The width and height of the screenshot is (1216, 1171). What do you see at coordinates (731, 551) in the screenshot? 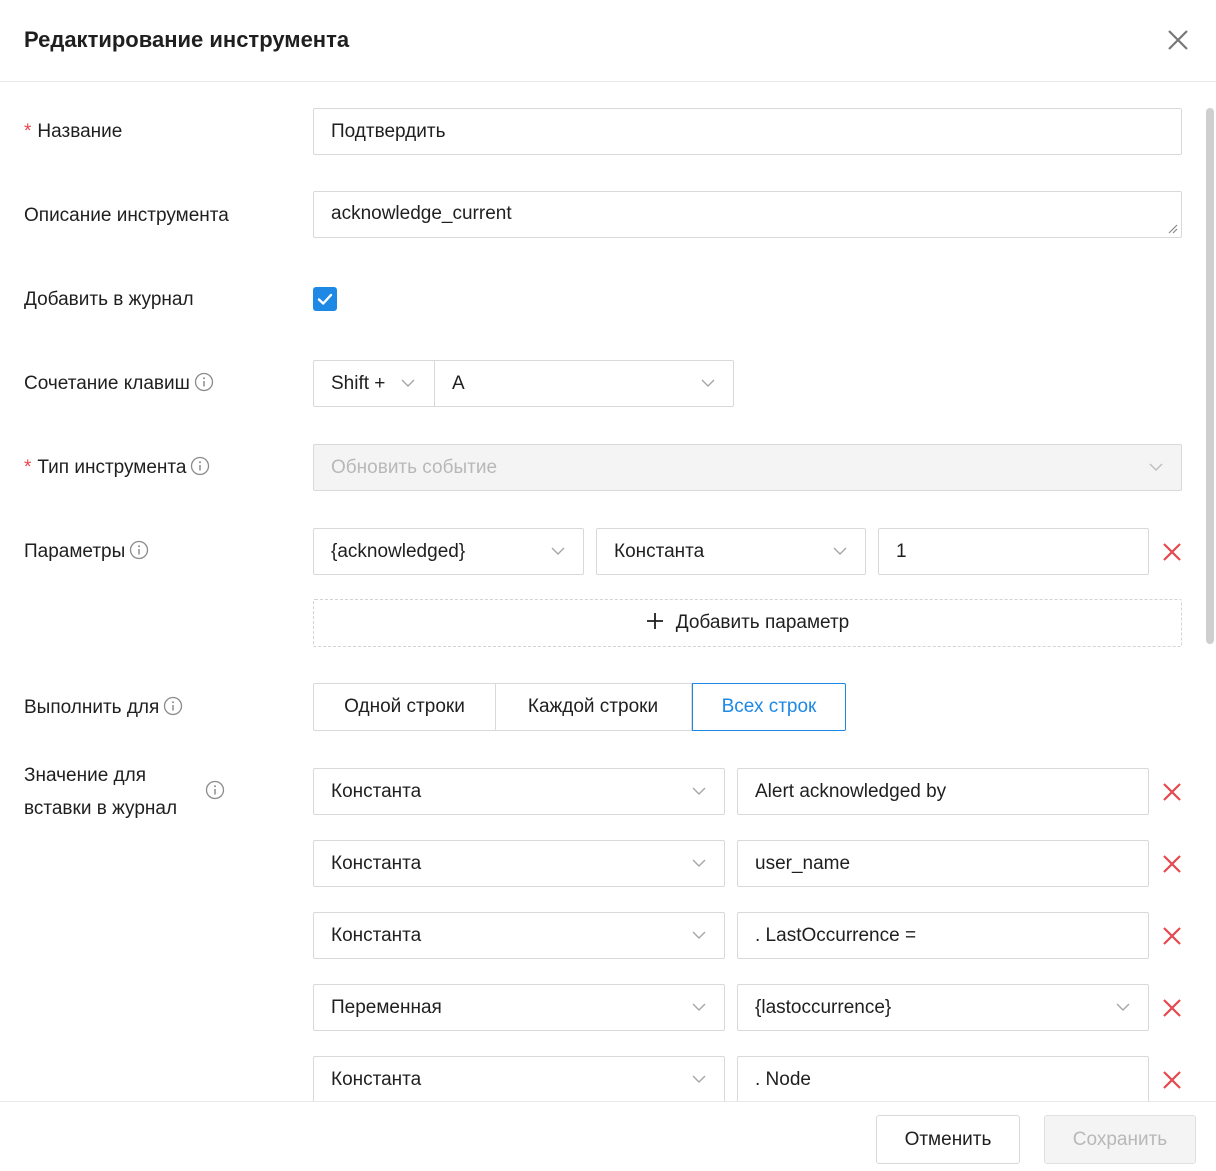
I see `param-kind-select: Константа` at bounding box center [731, 551].